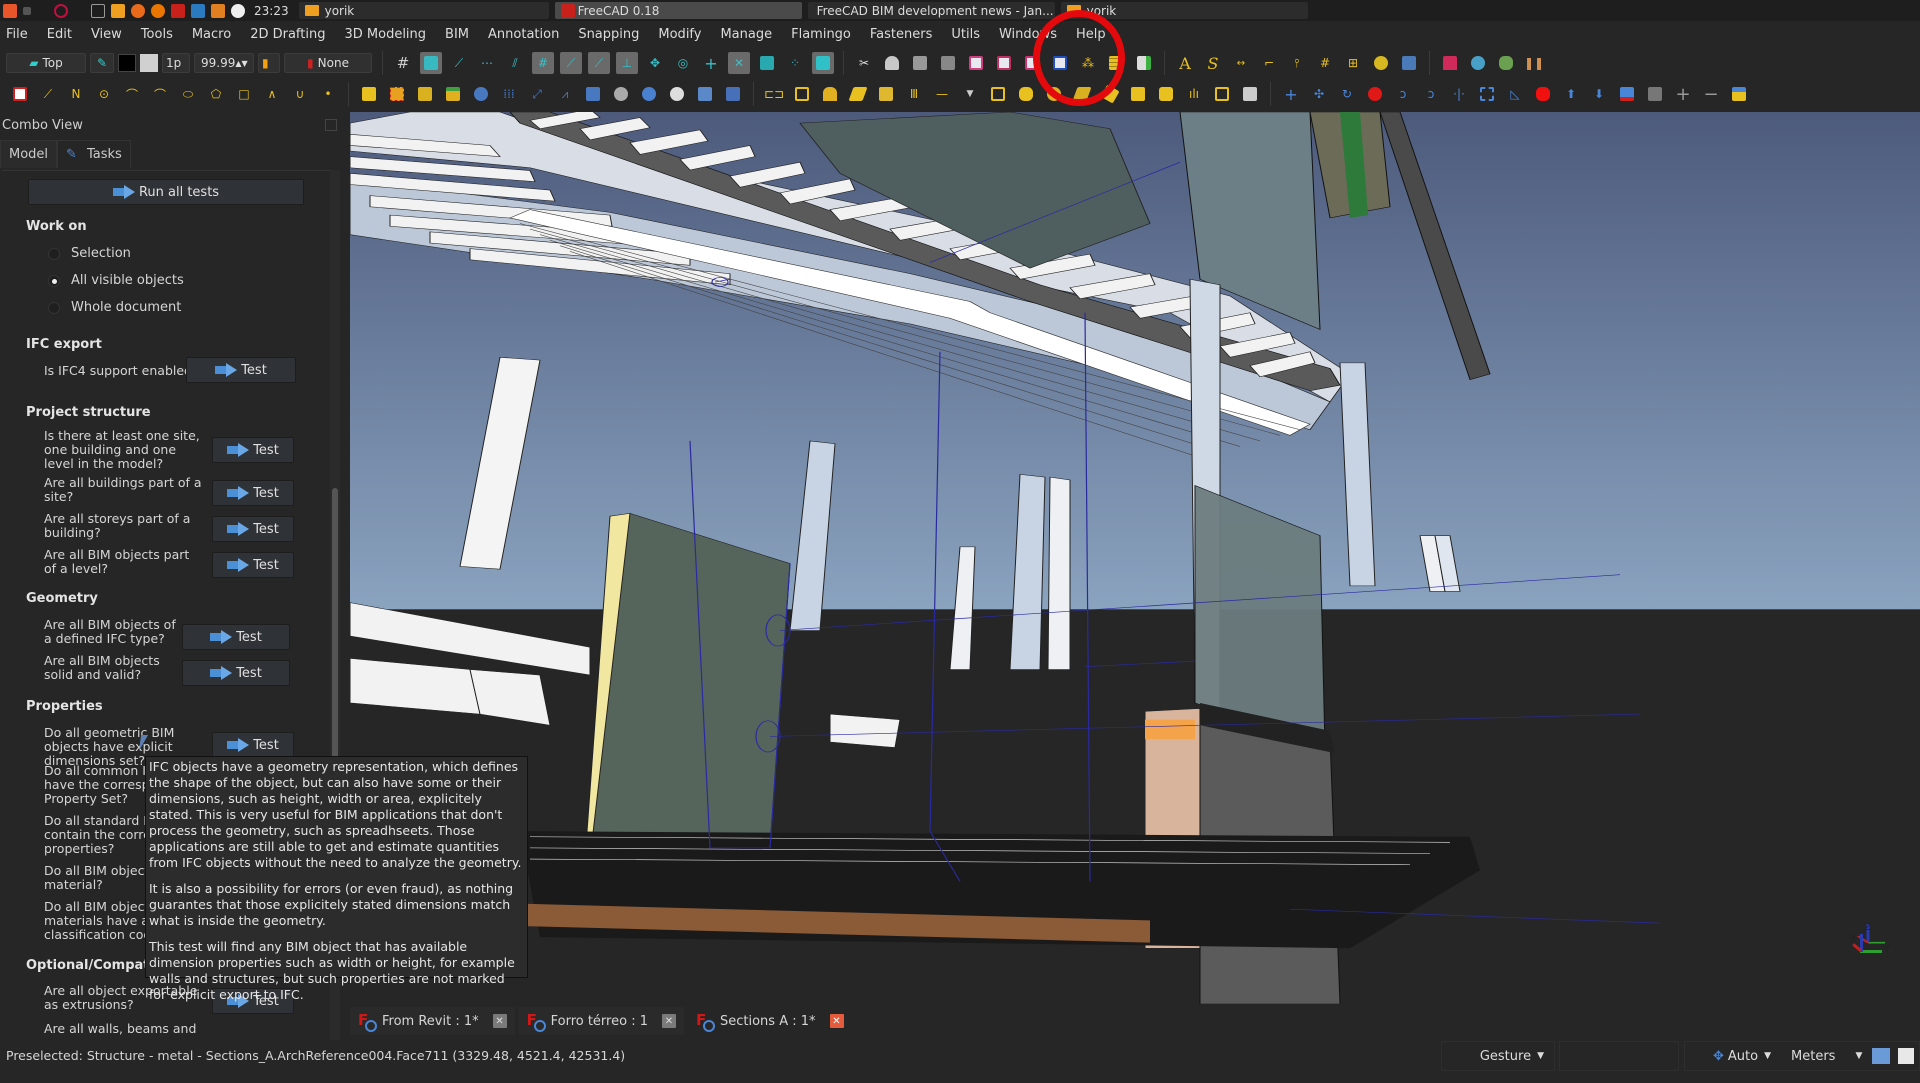  I want to click on menu-3d-modeling: 3D Modeling, so click(385, 34).